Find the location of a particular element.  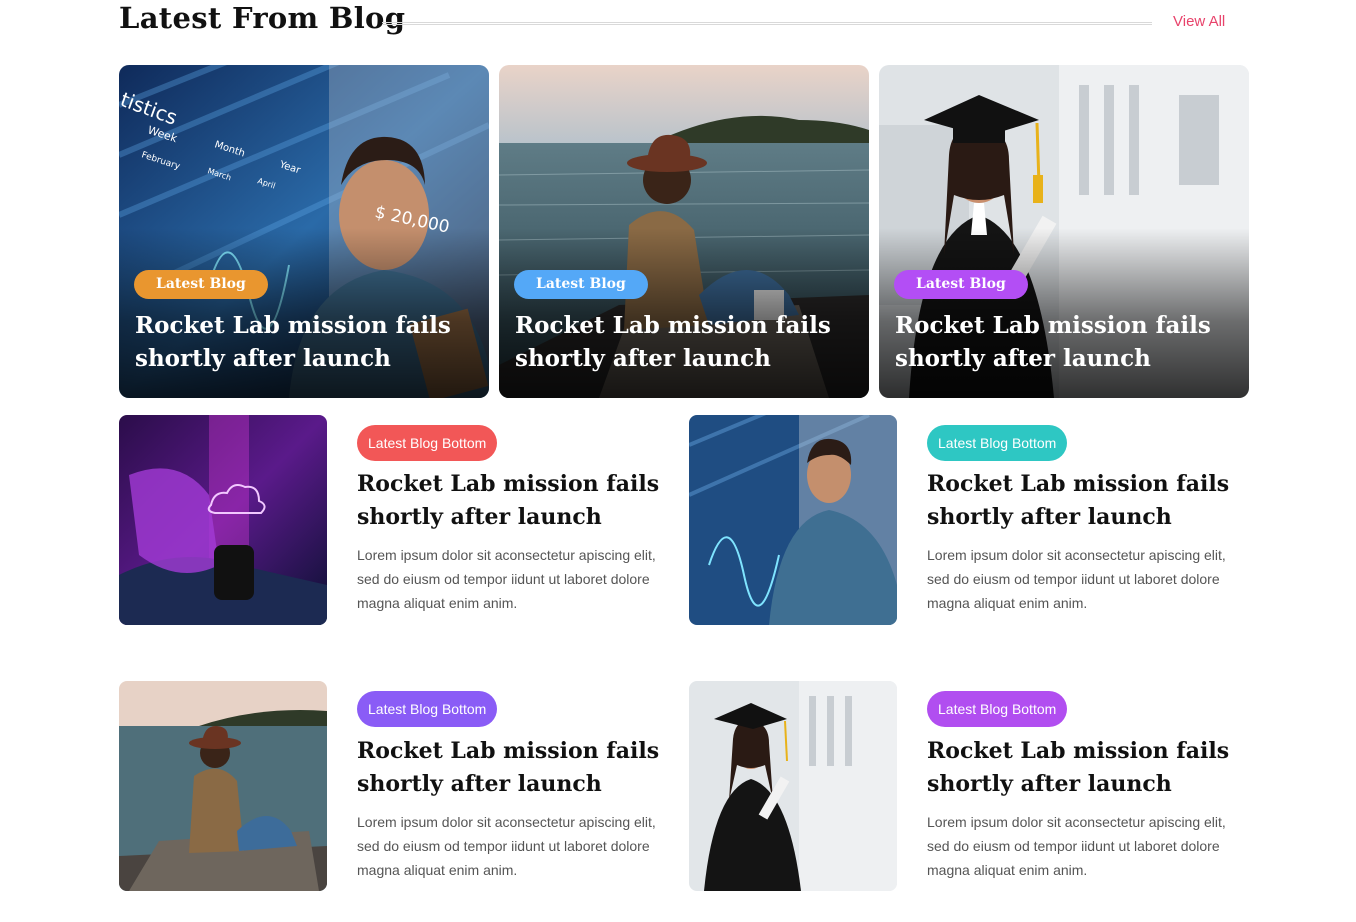

woman-by-sea-image is located at coordinates (223, 786).